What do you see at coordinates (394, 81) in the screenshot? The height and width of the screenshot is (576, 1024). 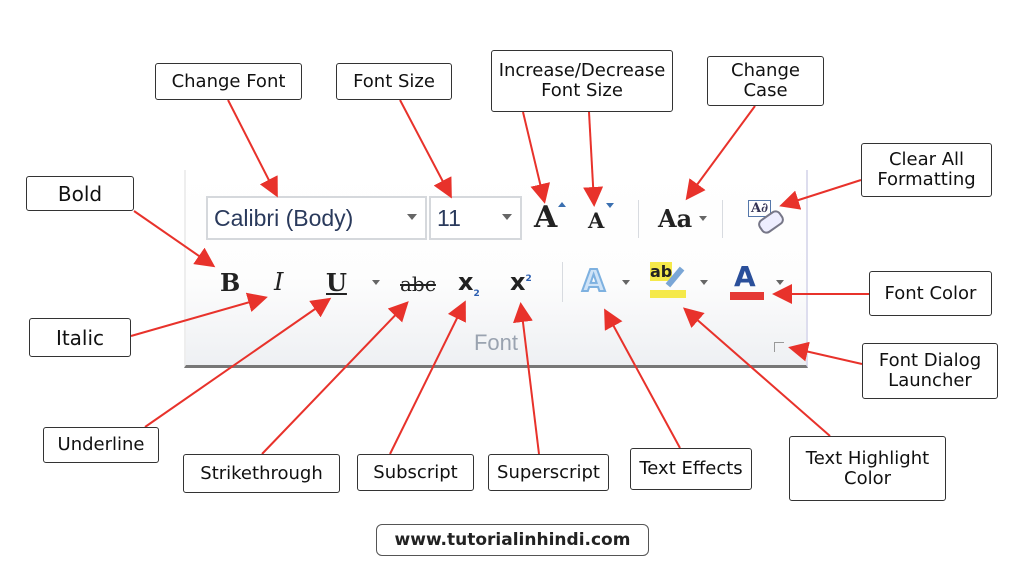 I see `callout-font-size: Font Size` at bounding box center [394, 81].